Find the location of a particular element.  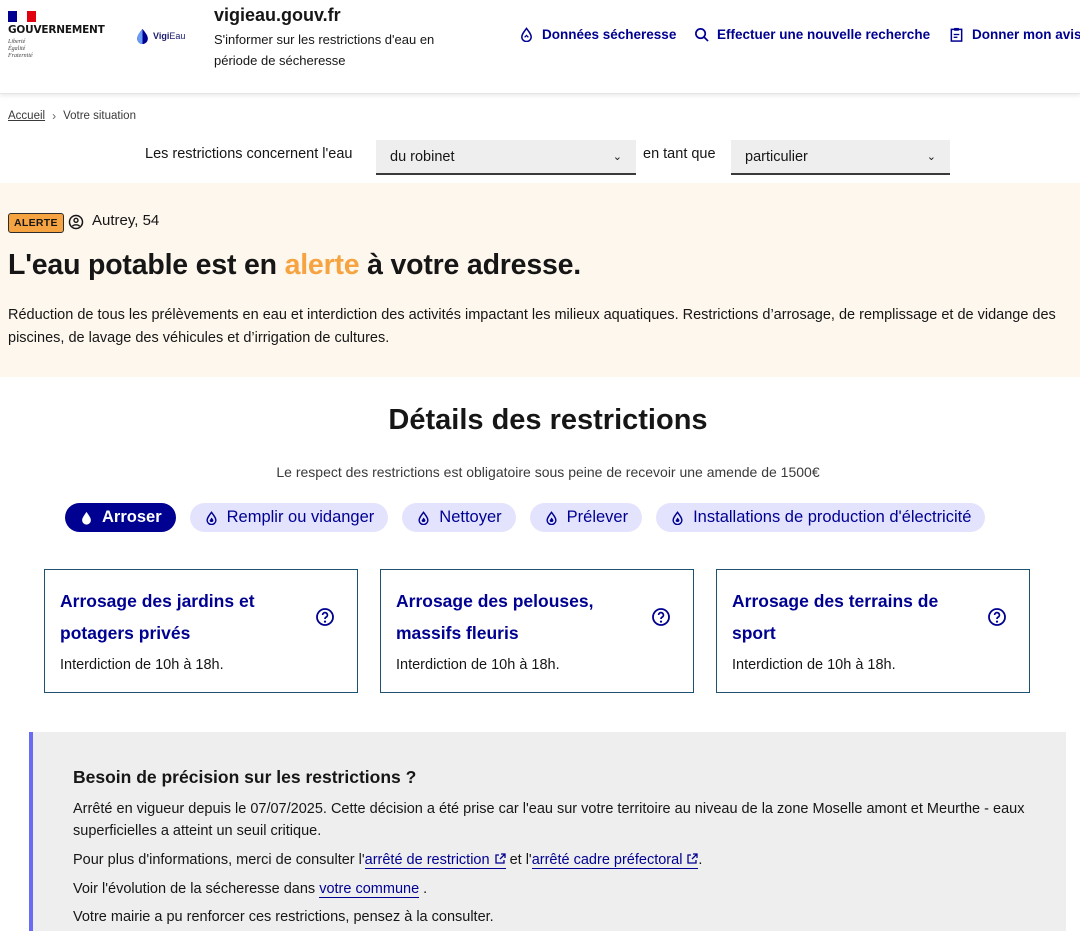

tab-label: Remplir ou vidanger is located at coordinates (300, 517).